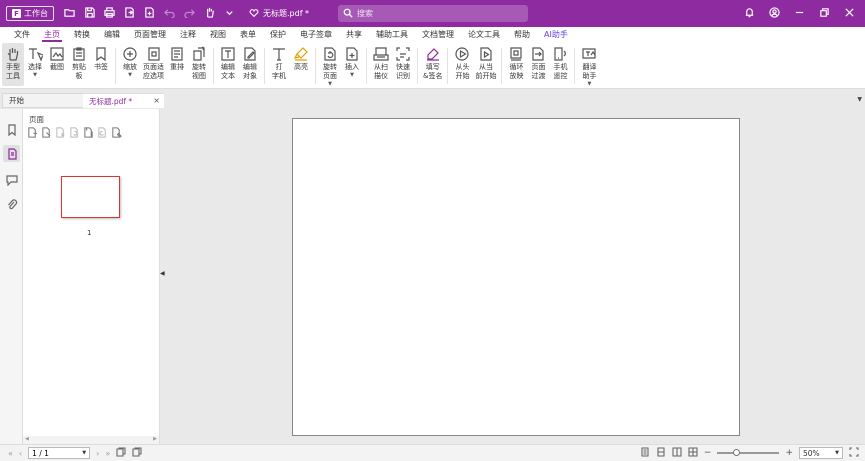 This screenshot has width=865, height=461. Describe the element at coordinates (79, 62) in the screenshot. I see `clipboard-button: 剪贴 板` at that location.